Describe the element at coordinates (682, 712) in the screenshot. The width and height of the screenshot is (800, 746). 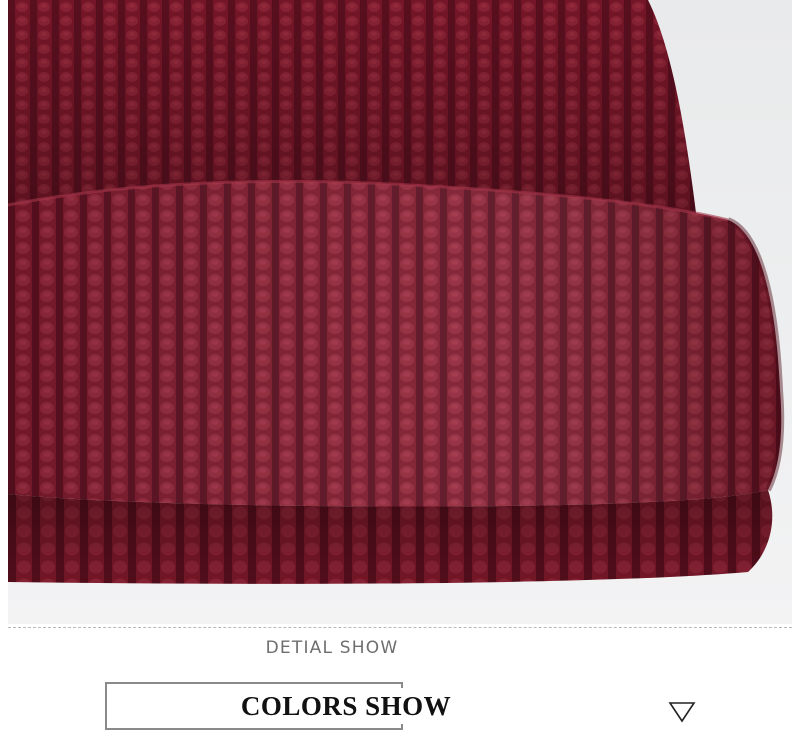
I see `triangle-down-outline-icon` at that location.